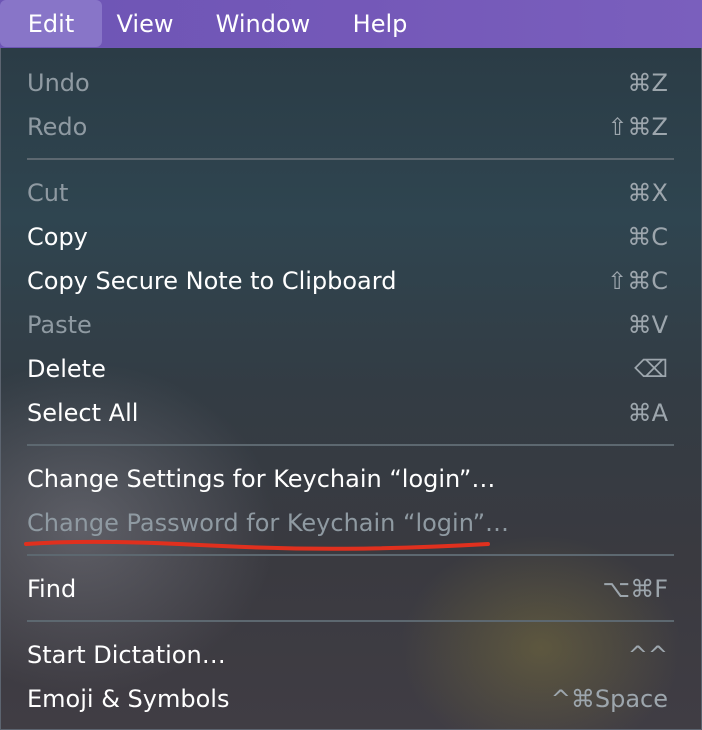 The image size is (702, 730). I want to click on menu-item-label: Copy, so click(57, 237).